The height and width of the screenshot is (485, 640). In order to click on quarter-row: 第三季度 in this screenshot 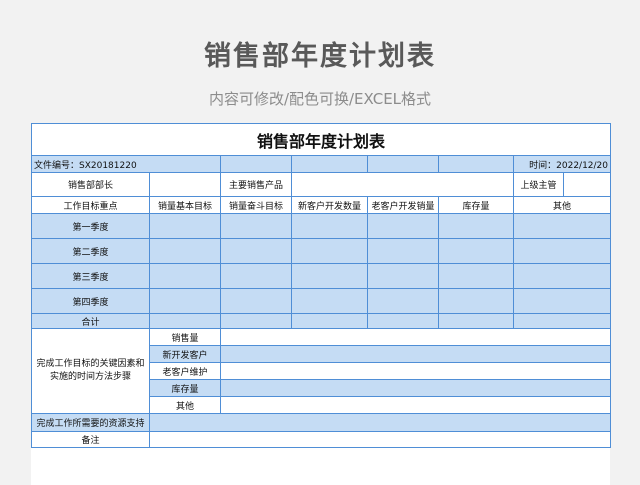, I will do `click(321, 276)`.